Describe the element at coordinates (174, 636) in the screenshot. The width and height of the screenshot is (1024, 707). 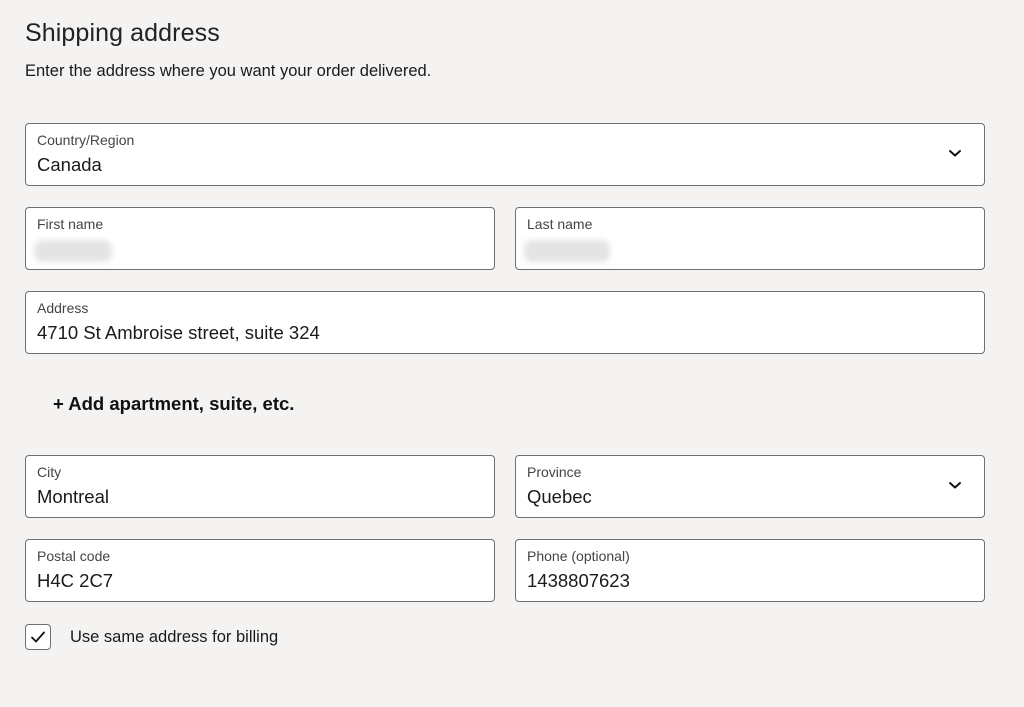
I see `billing-checkbox-label: Use same address for billing` at that location.